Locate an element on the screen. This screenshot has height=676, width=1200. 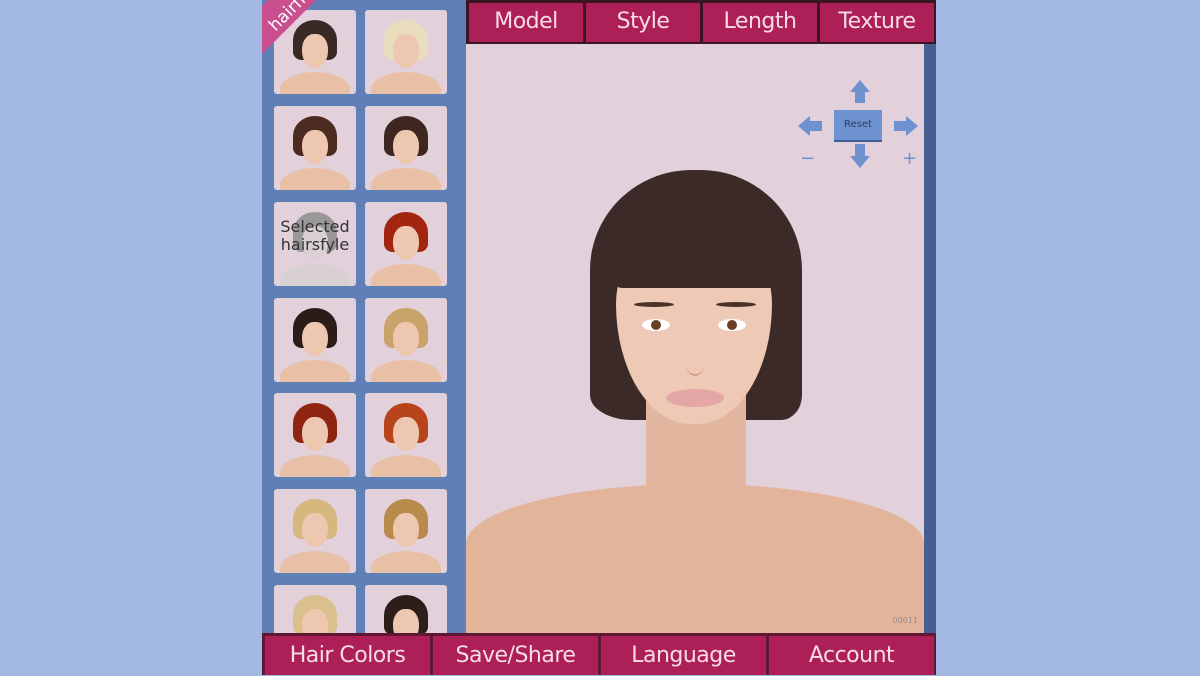
left-eye is located at coordinates (656, 325).